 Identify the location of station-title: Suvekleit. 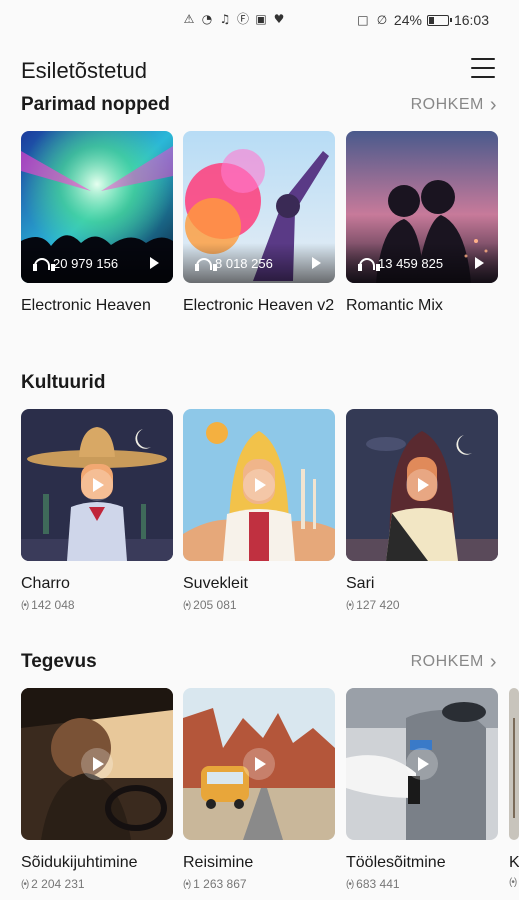
(215, 583).